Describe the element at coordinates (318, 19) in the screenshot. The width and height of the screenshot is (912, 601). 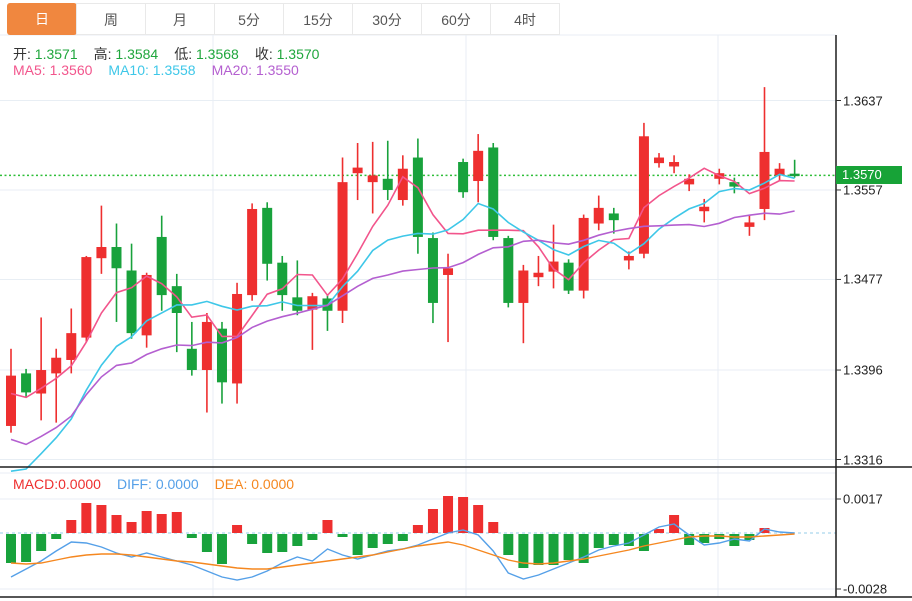
I see `tab-15min: 15分` at that location.